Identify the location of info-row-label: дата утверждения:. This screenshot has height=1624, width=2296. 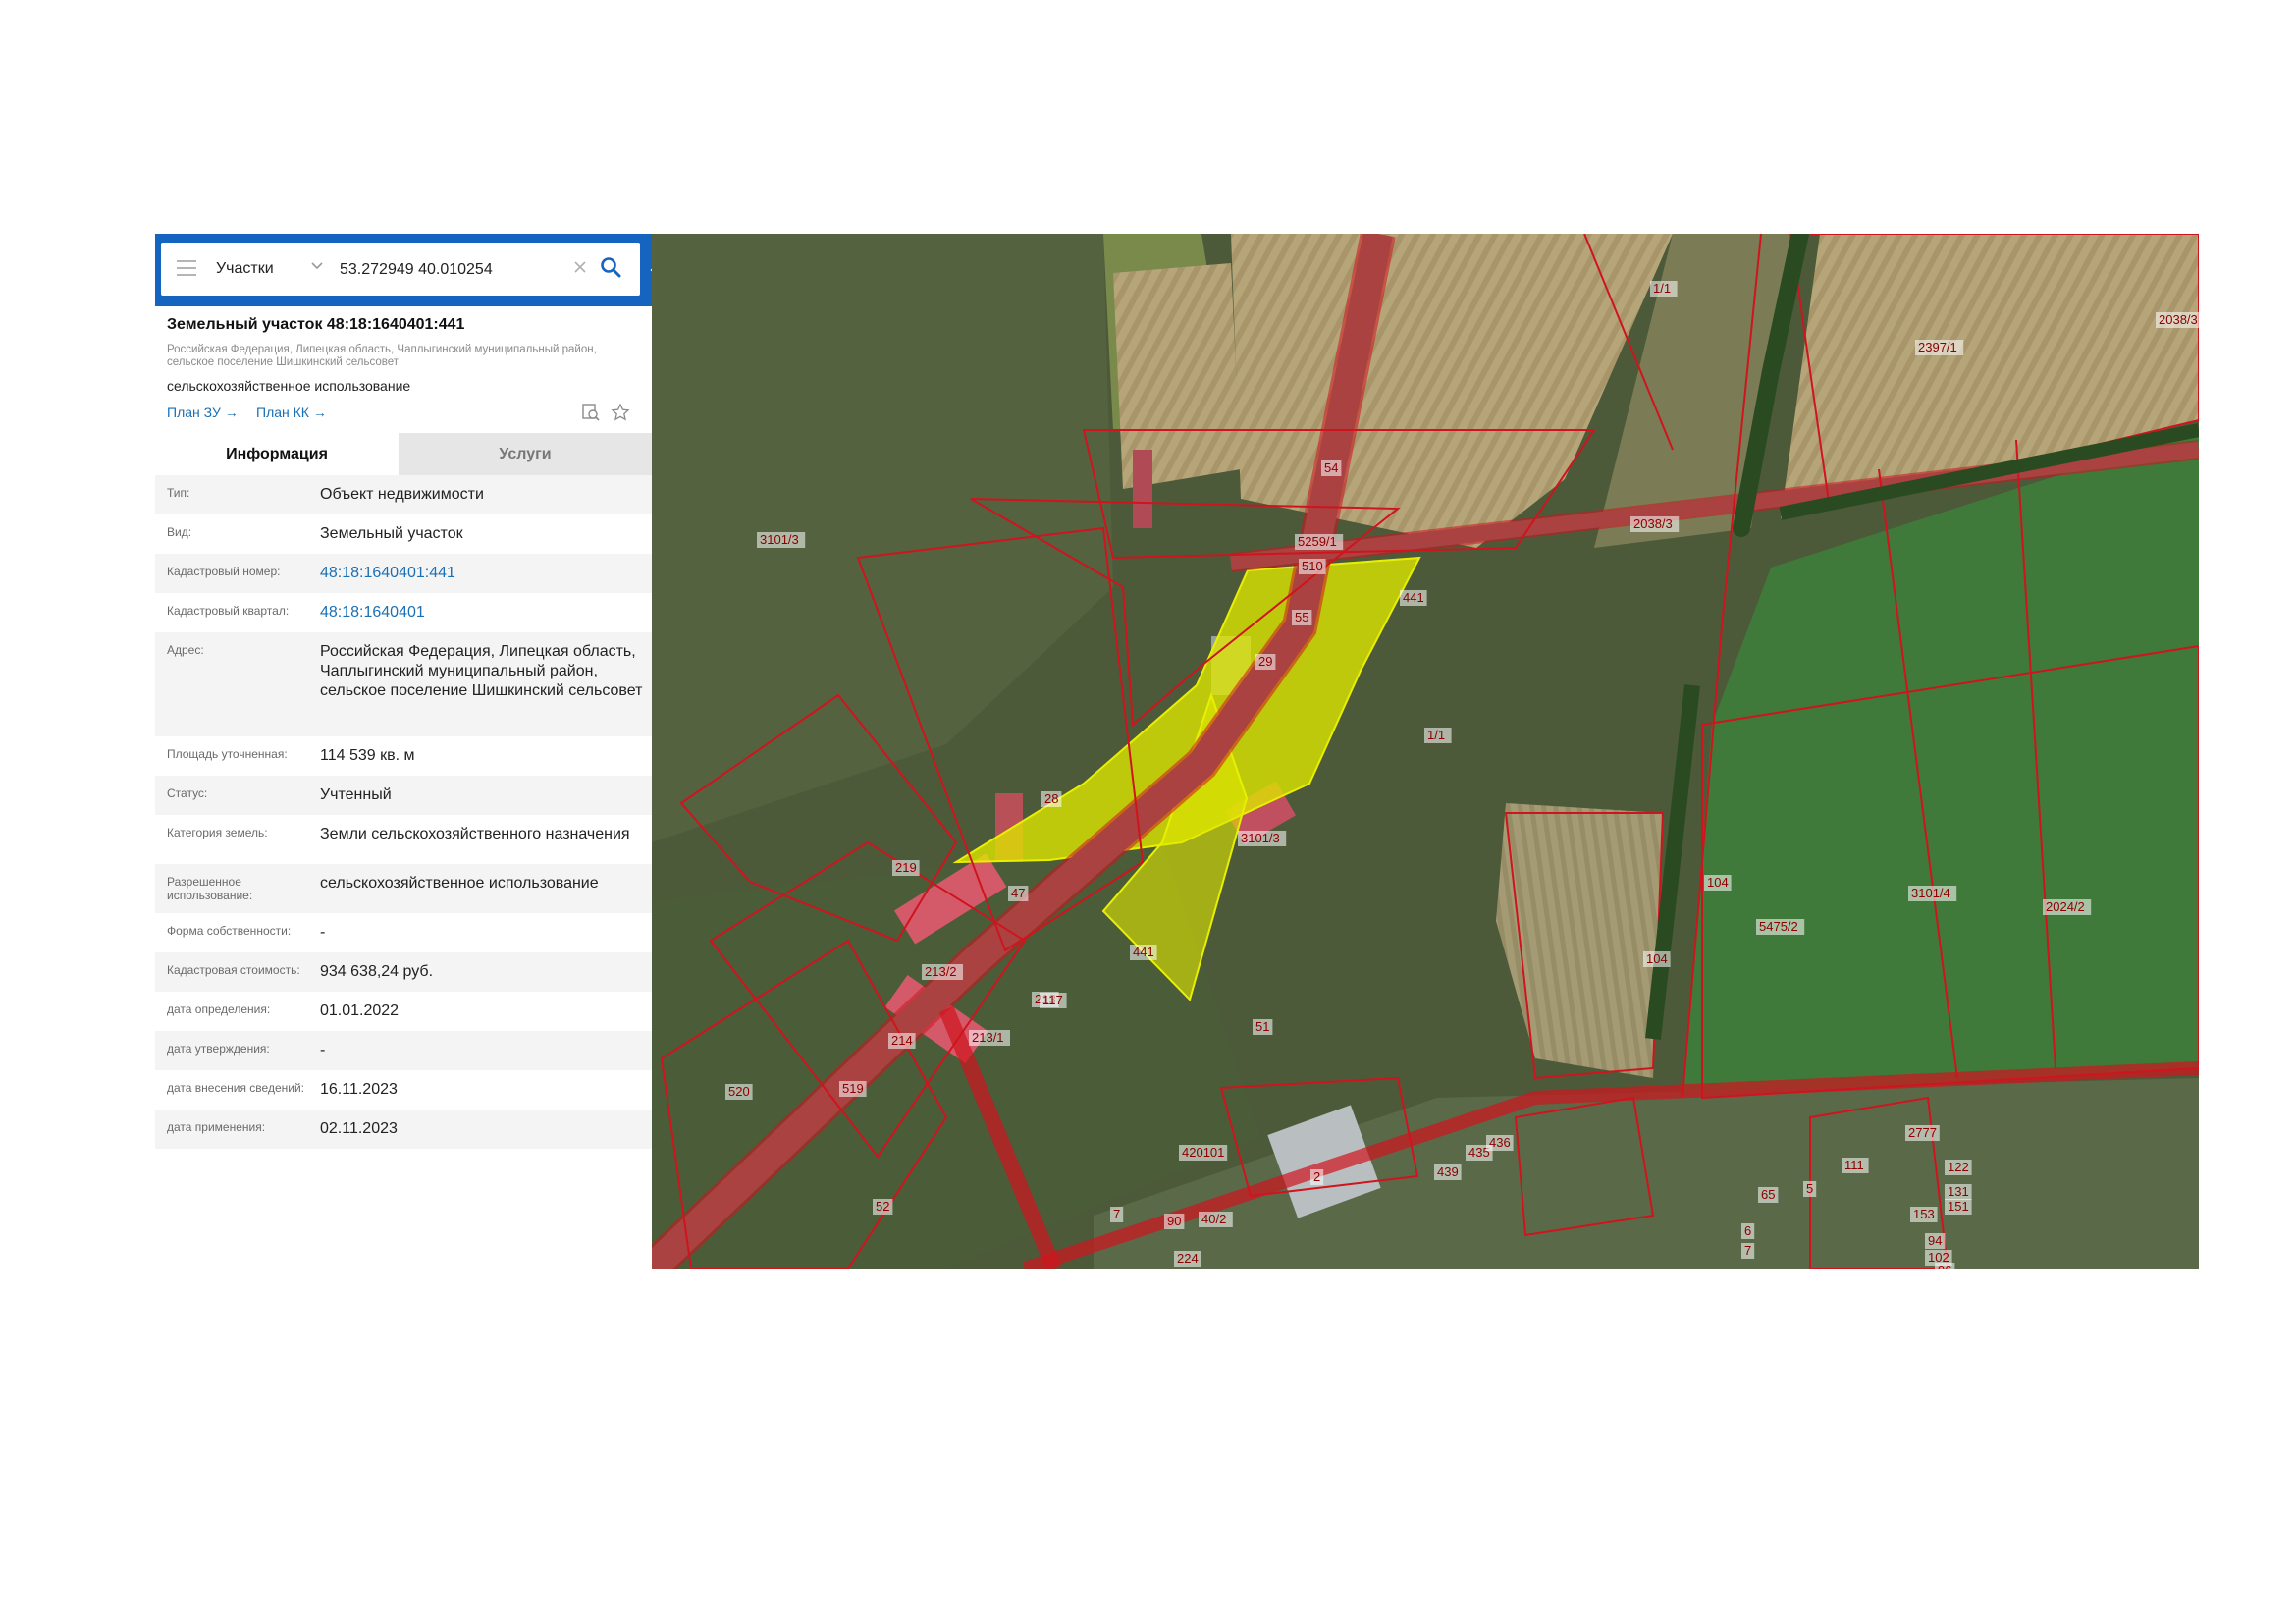
(218, 1049).